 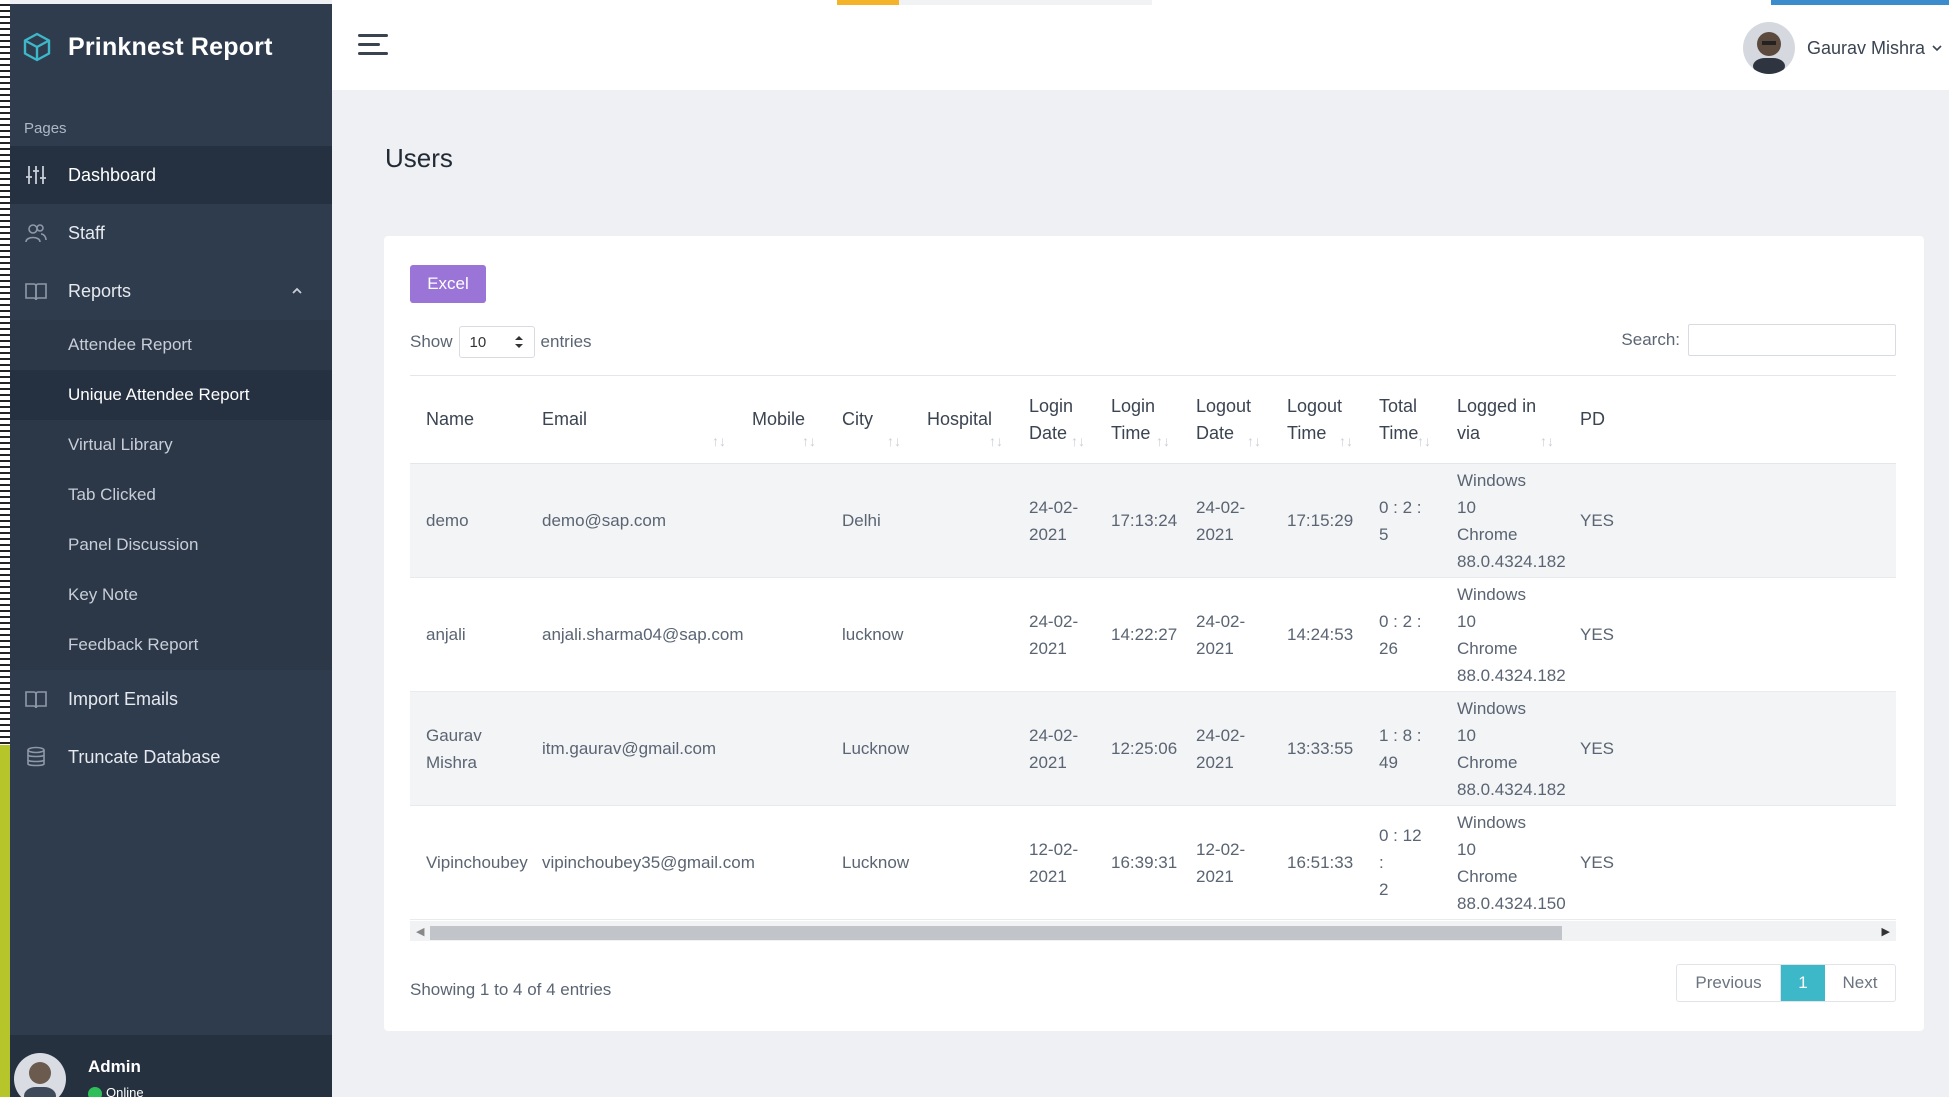 I want to click on left-edge-strip, so click(x=5, y=548).